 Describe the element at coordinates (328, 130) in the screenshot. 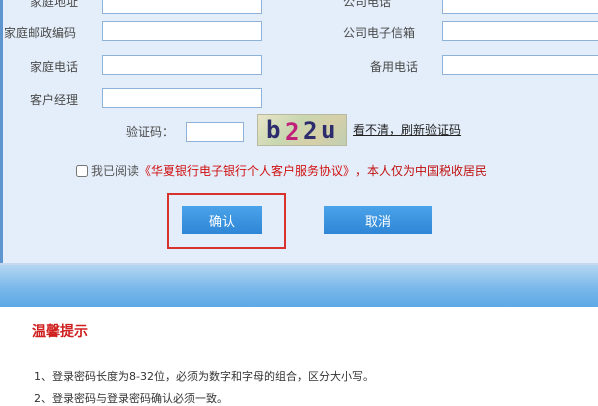

I see `captcha-char-4: u` at that location.